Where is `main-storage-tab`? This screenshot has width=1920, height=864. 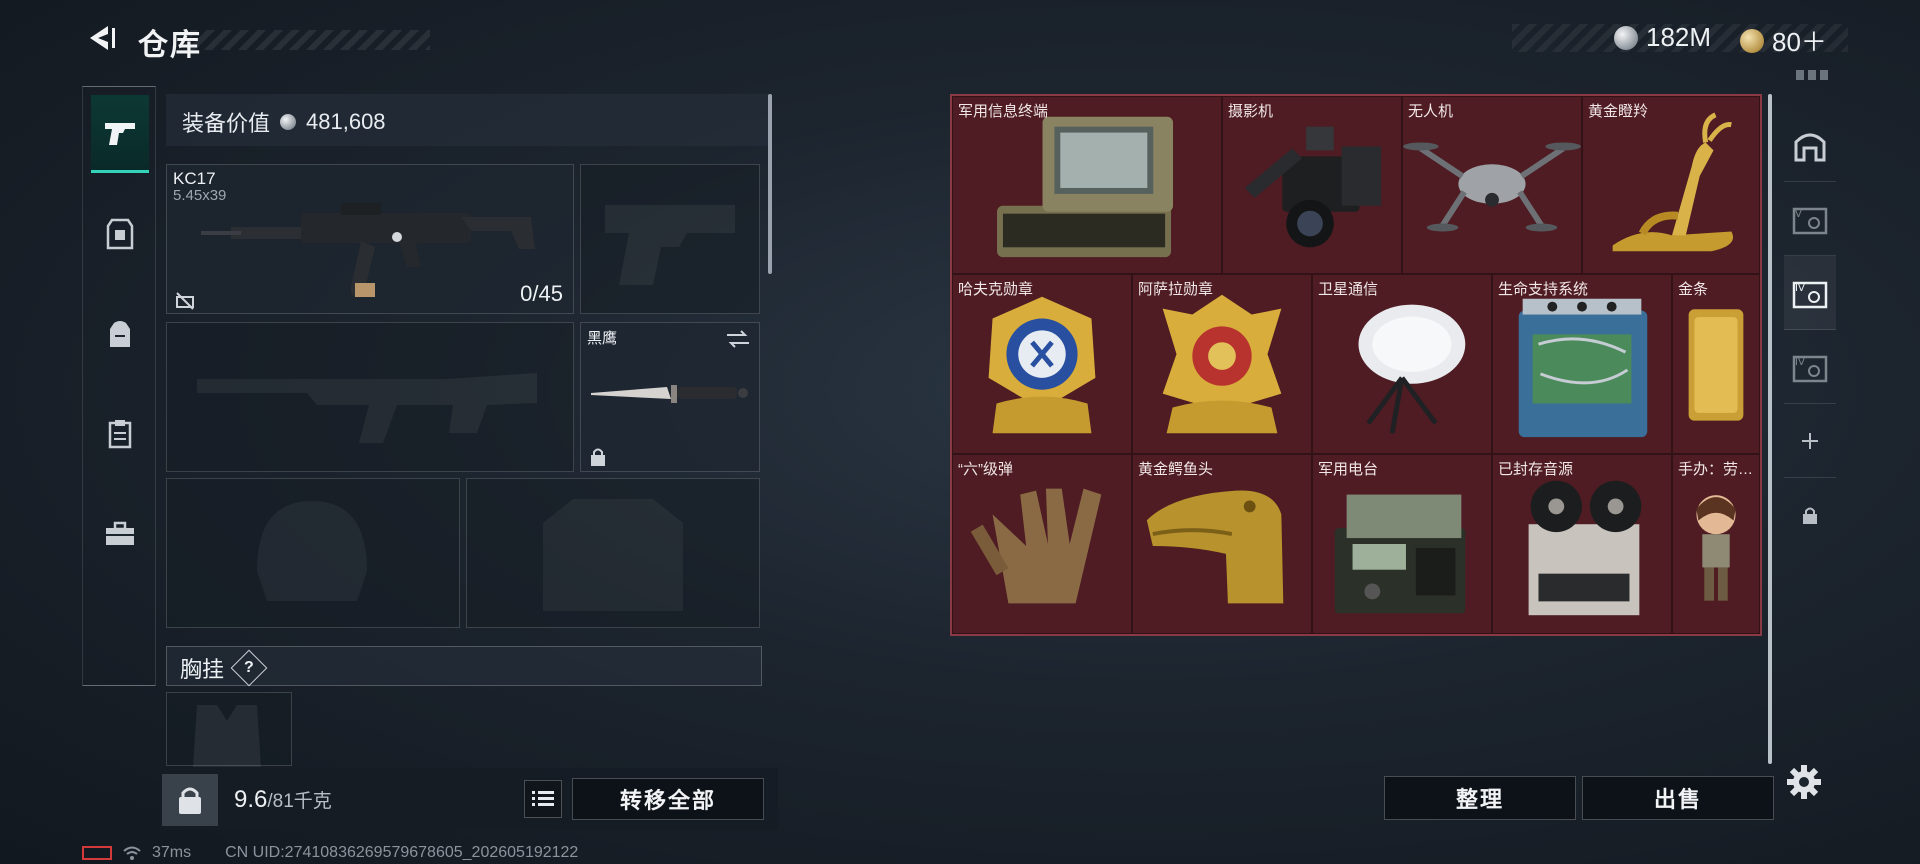 main-storage-tab is located at coordinates (1810, 145).